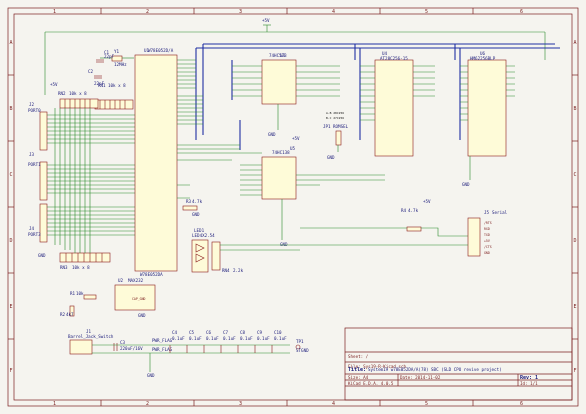 The image size is (586, 414). What do you see at coordinates (487, 235) in the screenshot?
I see `j5-pin-label: TXD` at bounding box center [487, 235].